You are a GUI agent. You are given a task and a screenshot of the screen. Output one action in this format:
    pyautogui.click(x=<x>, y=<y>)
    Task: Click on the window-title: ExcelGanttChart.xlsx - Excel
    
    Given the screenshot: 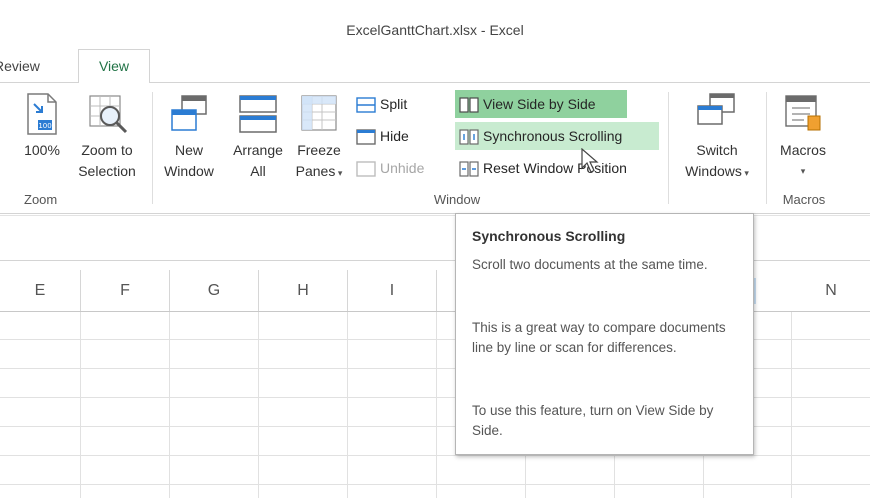 What is the action you would take?
    pyautogui.click(x=435, y=30)
    